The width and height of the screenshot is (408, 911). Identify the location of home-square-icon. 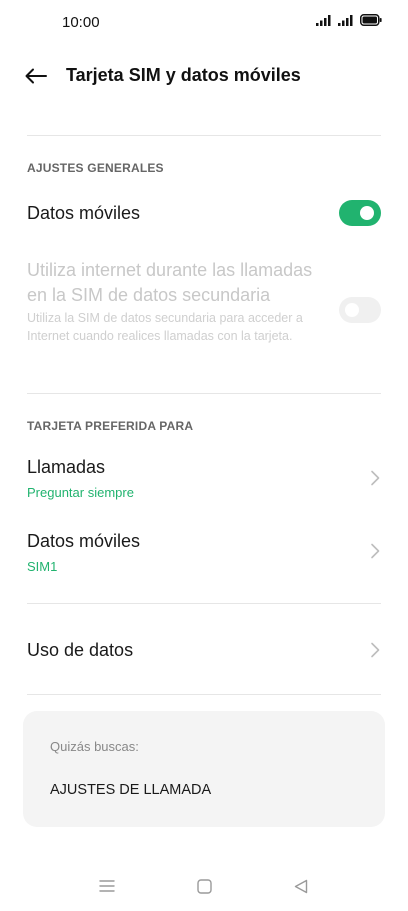
(204, 886).